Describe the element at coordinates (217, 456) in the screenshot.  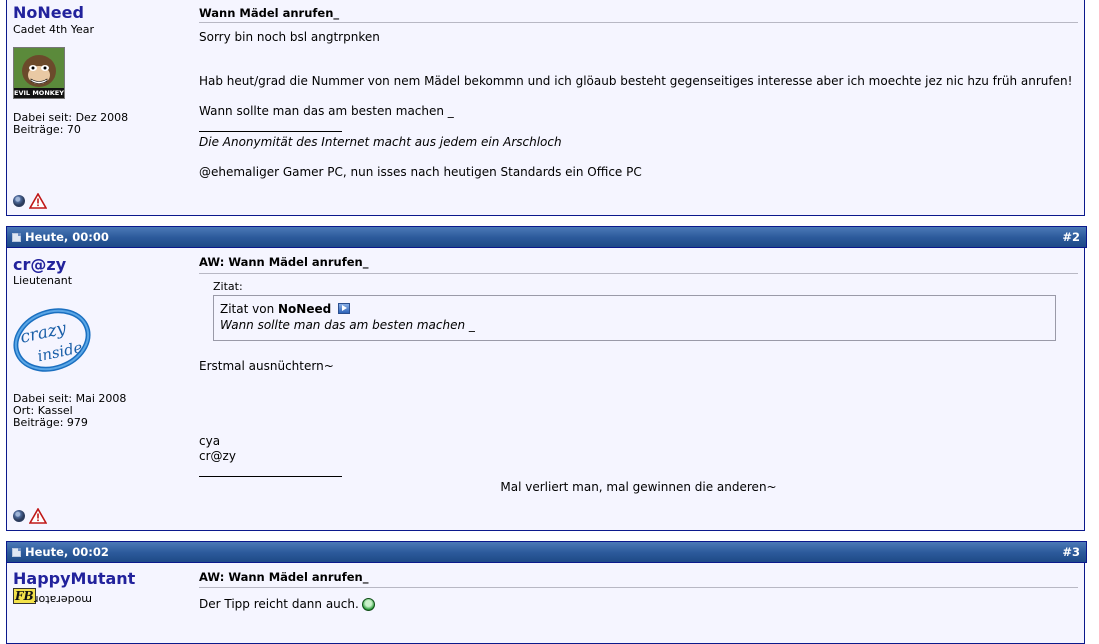
I see `post-line-3: cr@zy` at that location.